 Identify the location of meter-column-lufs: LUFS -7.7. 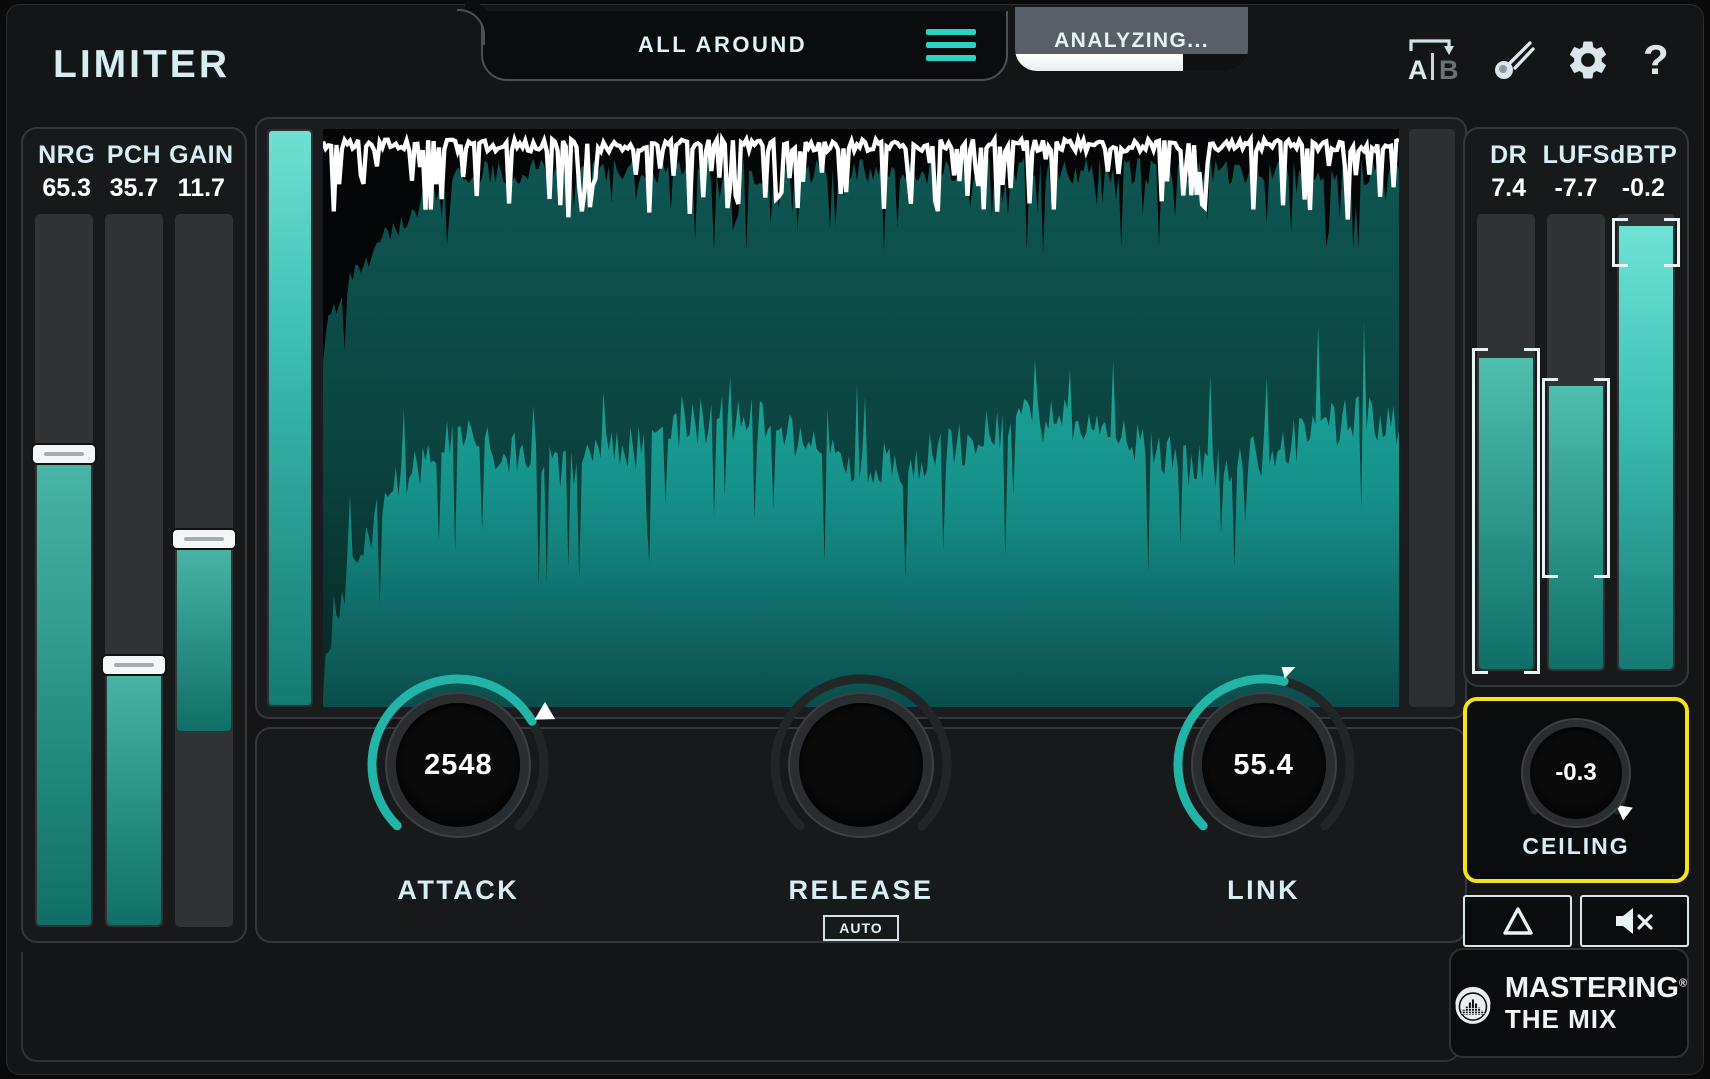
(1576, 172).